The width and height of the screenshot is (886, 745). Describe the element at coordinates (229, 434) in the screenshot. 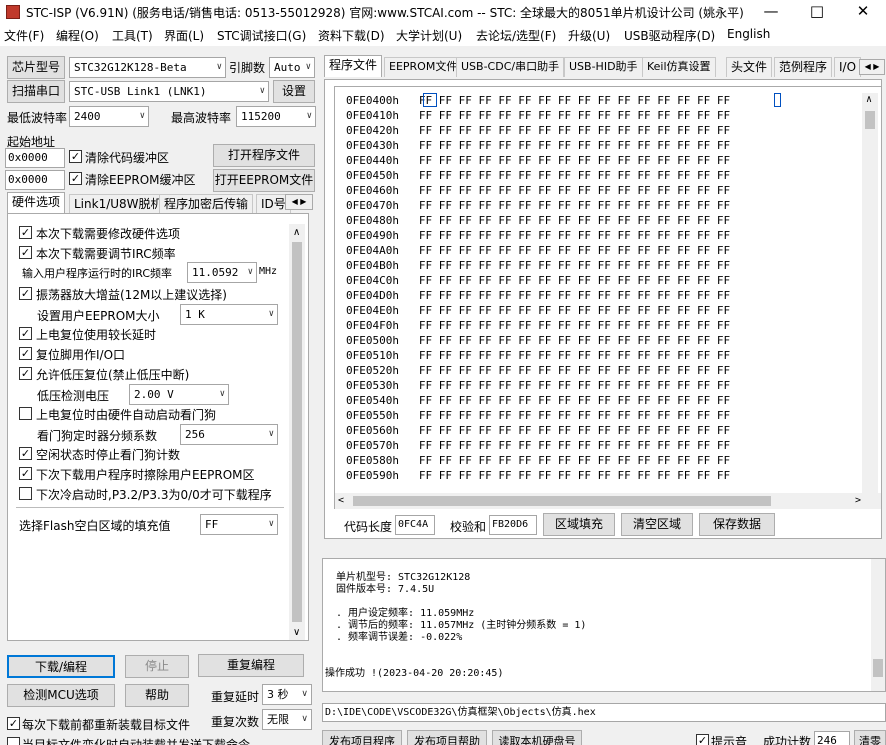

I see `watchdog-divider-select: 256 ∨` at that location.